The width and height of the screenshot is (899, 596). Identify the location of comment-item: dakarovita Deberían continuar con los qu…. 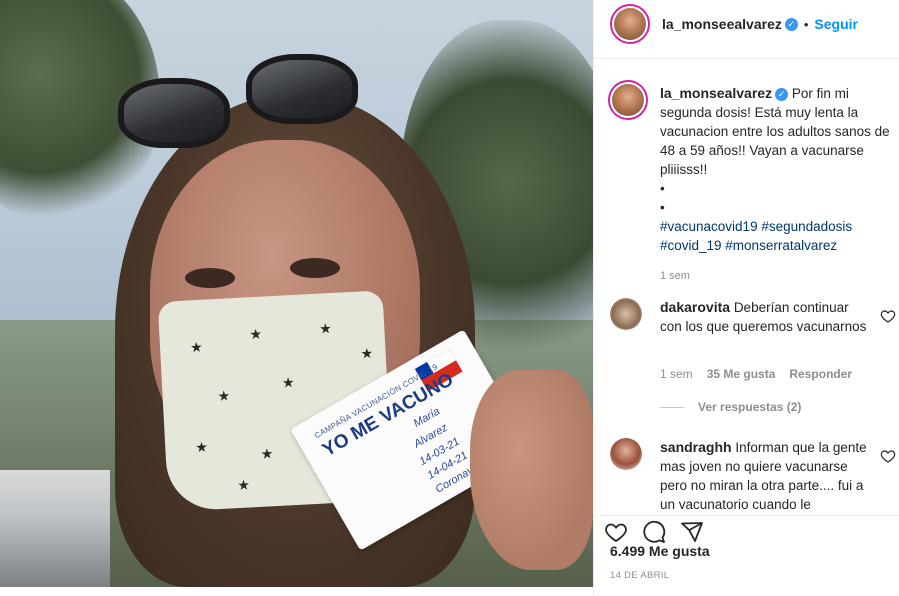
(766, 317).